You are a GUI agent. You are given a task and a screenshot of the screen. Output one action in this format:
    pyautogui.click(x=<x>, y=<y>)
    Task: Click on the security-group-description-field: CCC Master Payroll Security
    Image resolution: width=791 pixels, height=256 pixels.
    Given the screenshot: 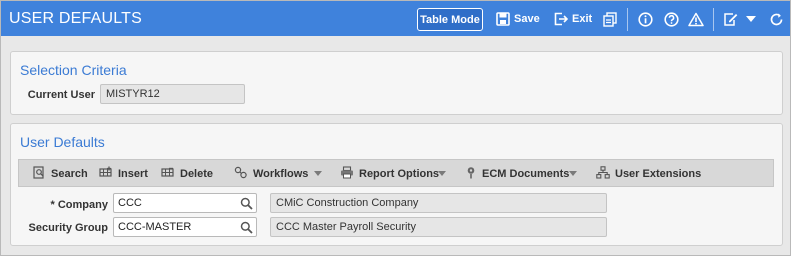 What is the action you would take?
    pyautogui.click(x=438, y=227)
    